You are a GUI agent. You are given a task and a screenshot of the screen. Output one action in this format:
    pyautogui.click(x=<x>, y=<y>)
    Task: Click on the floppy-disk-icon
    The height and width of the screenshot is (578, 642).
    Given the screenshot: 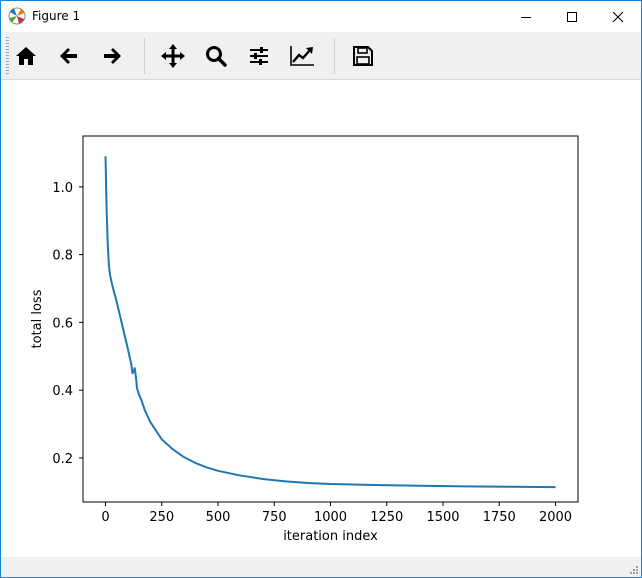 What is the action you would take?
    pyautogui.click(x=363, y=56)
    